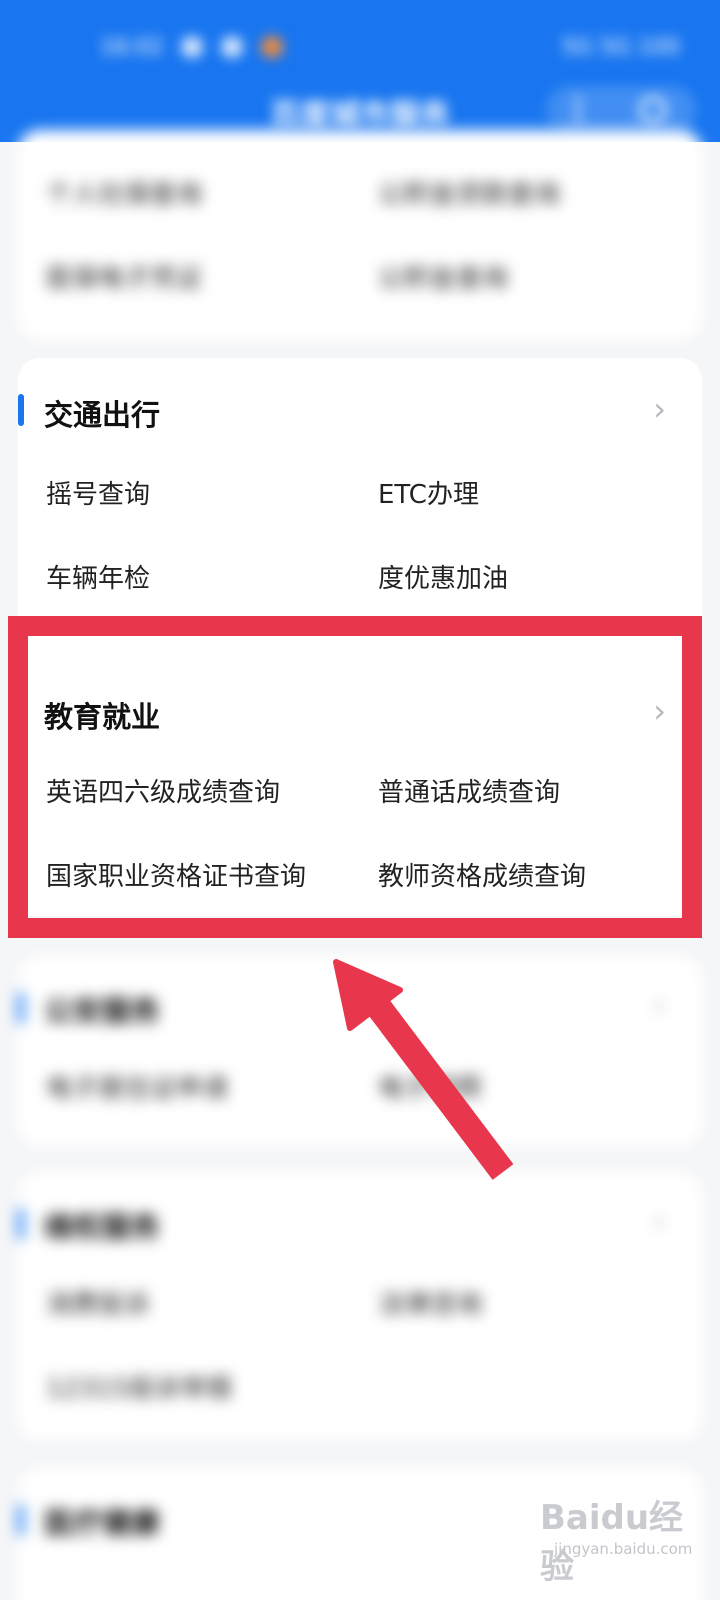 The width and height of the screenshot is (720, 1600). Describe the element at coordinates (653, 110) in the screenshot. I see `close-icon` at that location.